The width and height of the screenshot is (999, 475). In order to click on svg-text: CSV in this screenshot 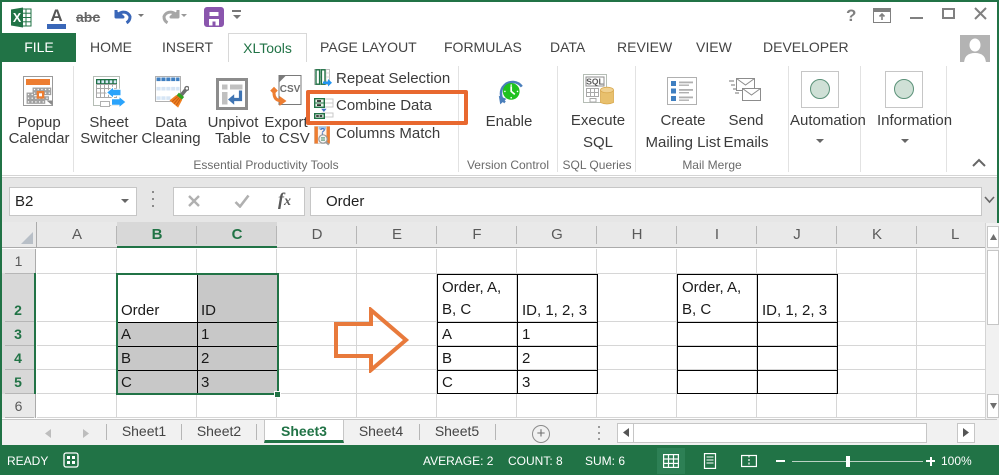, I will do `click(290, 89)`.